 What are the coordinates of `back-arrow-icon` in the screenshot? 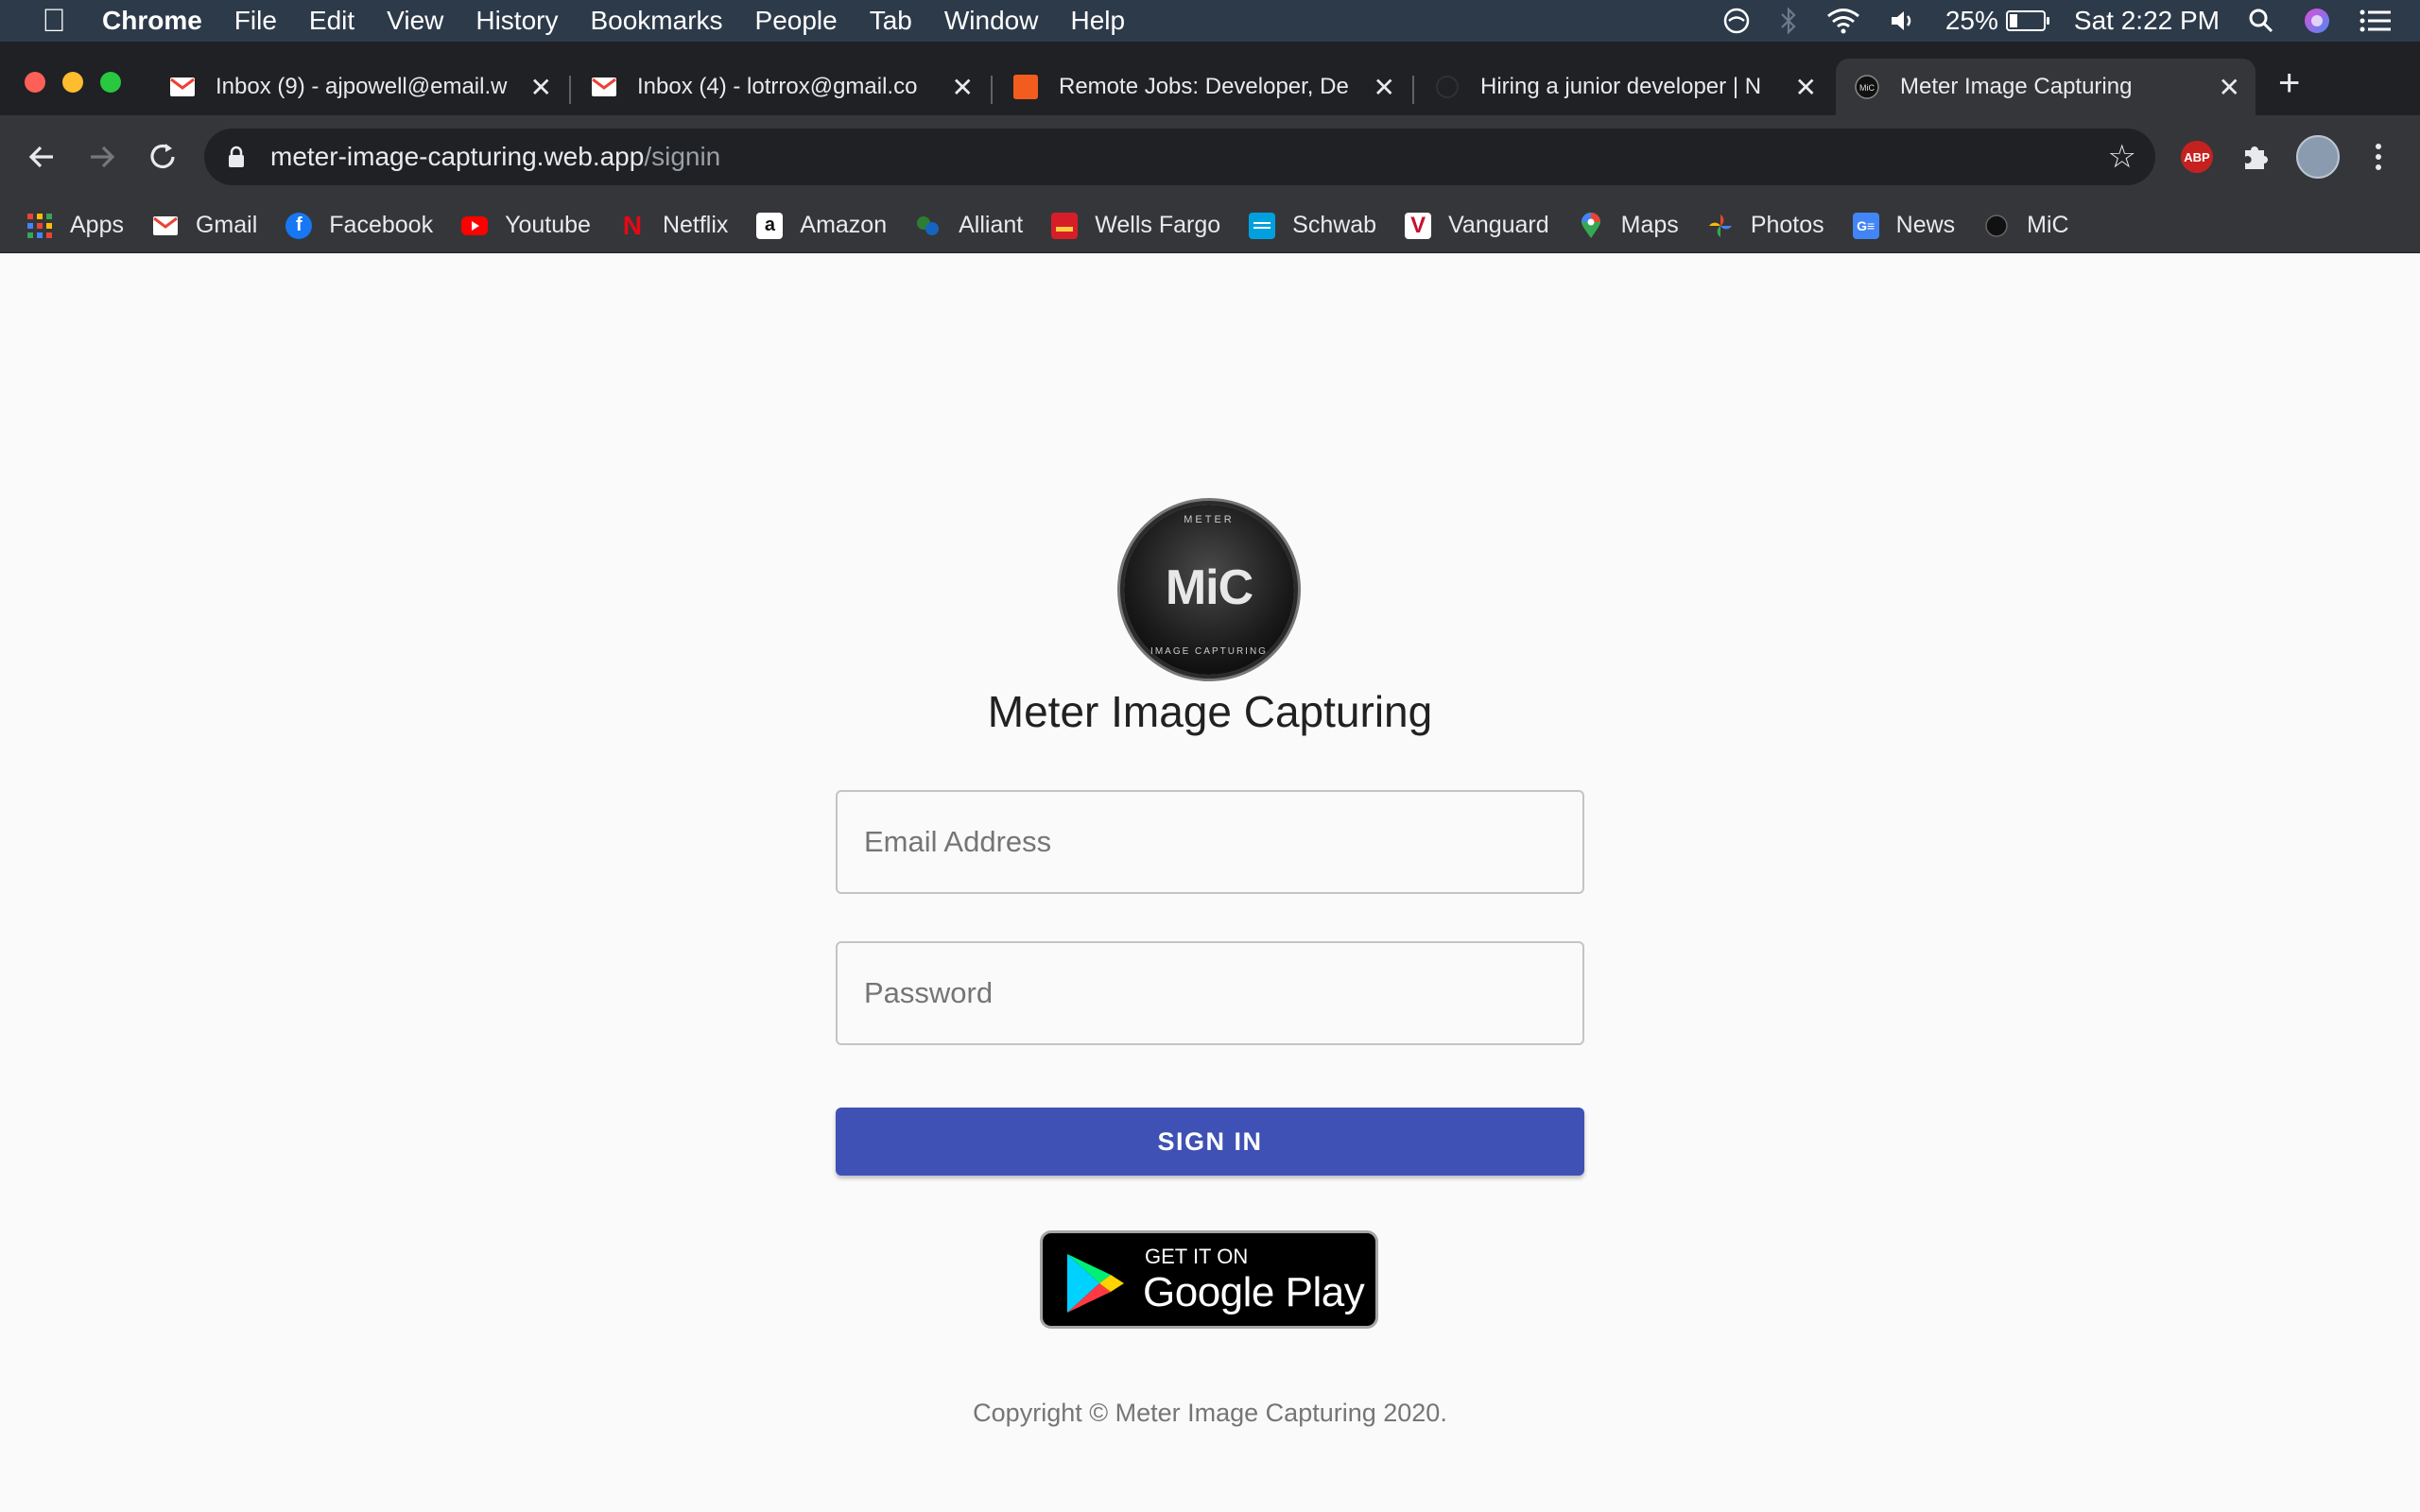 It's located at (40, 157).